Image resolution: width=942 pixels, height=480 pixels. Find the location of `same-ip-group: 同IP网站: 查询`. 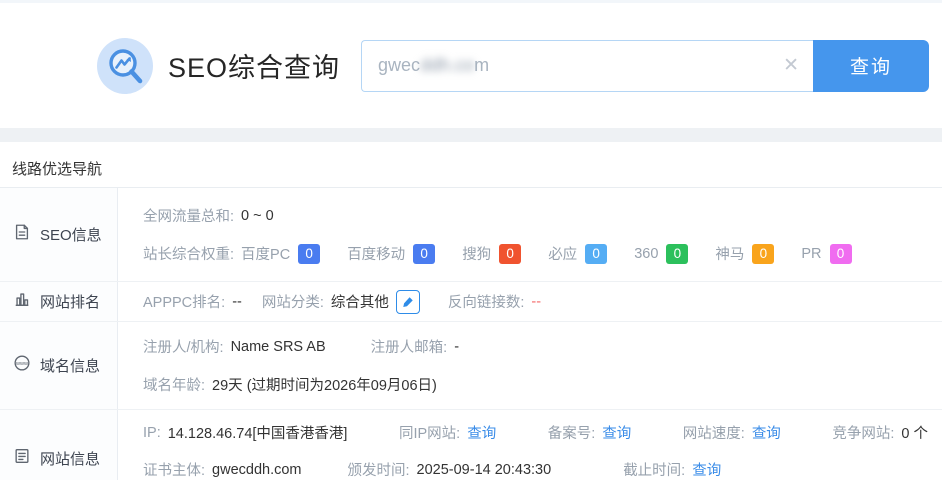

same-ip-group: 同IP网站: 查询 is located at coordinates (447, 432).